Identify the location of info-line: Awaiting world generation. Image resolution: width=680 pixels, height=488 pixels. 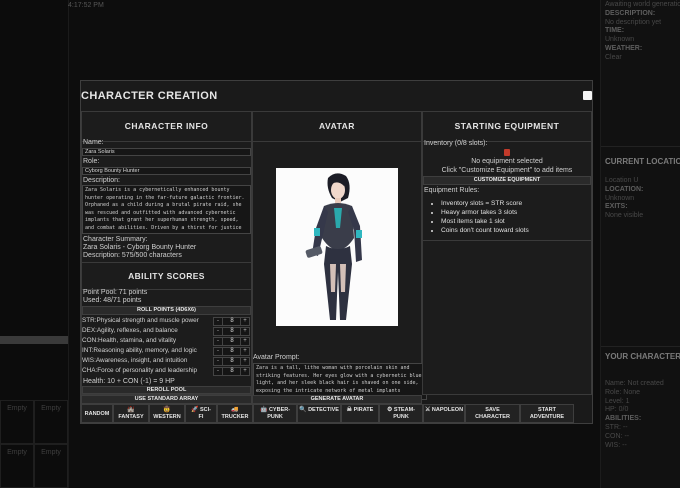
(642, 4).